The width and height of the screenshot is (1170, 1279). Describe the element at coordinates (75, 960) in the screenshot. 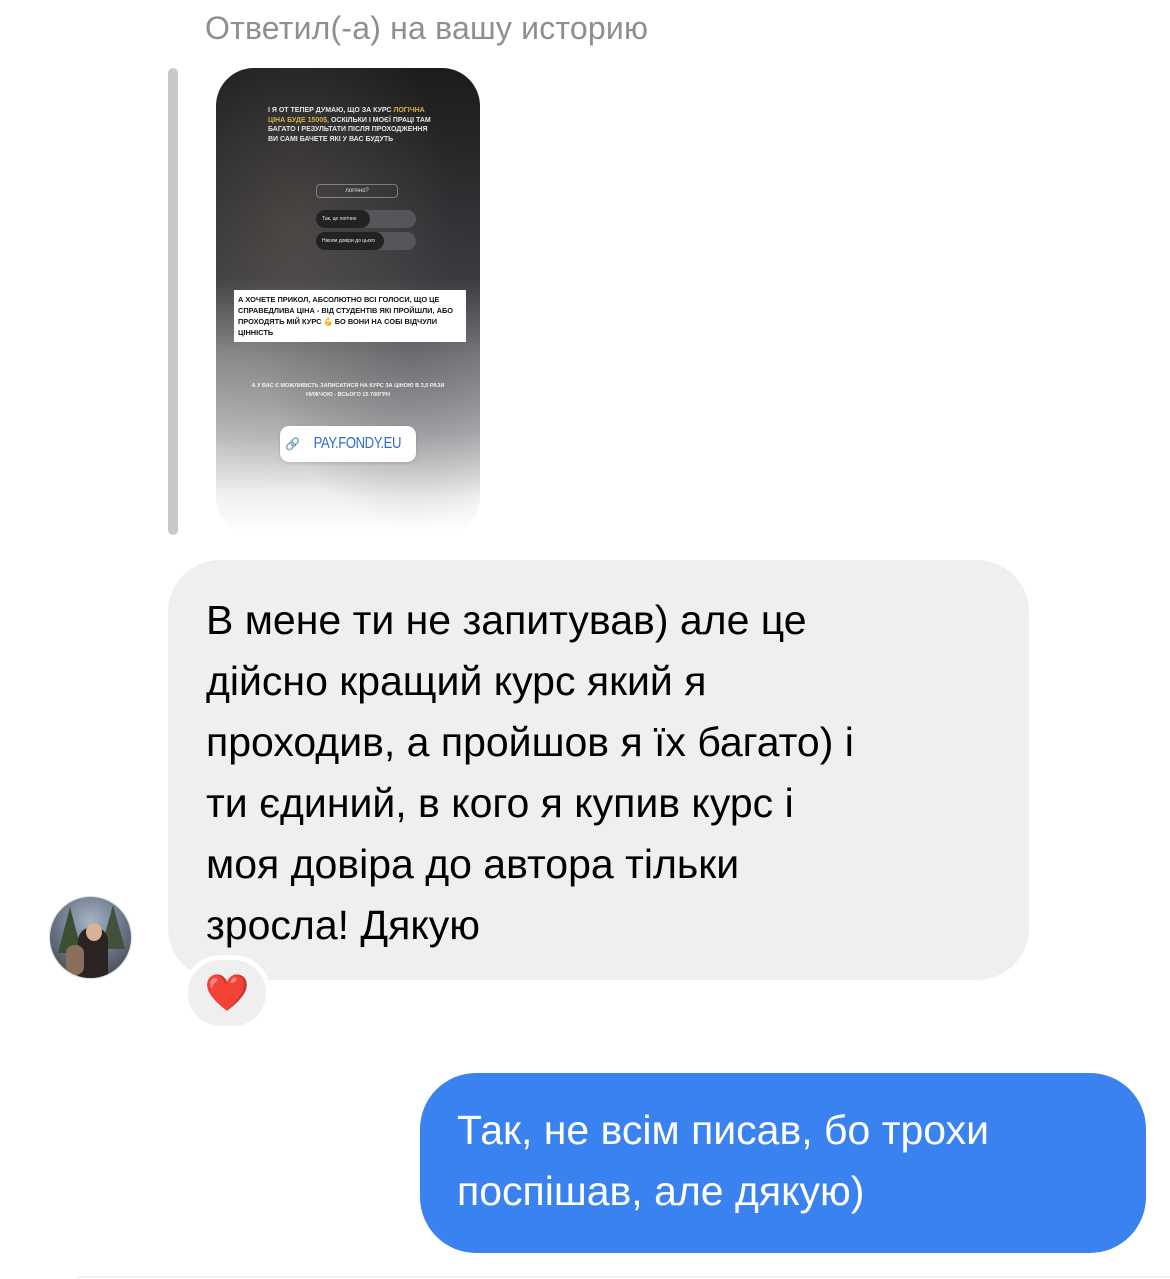

I see `avatar-child` at that location.